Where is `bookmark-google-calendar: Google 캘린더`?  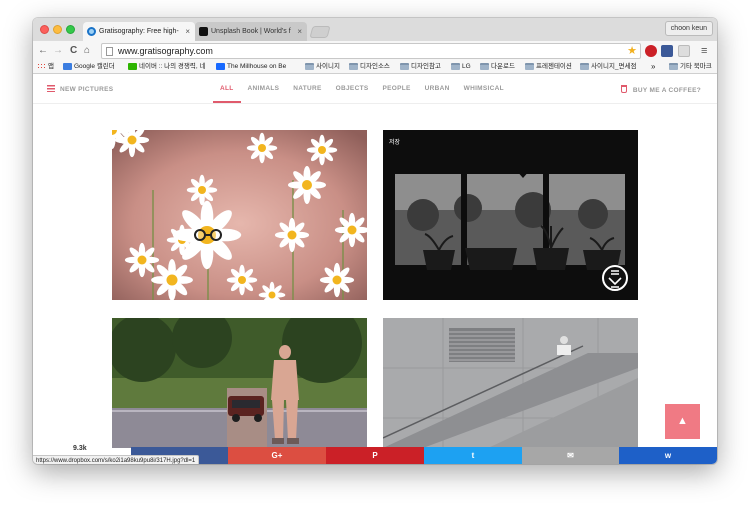
bookmark-google-calendar: Google 캘린더 is located at coordinates (89, 67).